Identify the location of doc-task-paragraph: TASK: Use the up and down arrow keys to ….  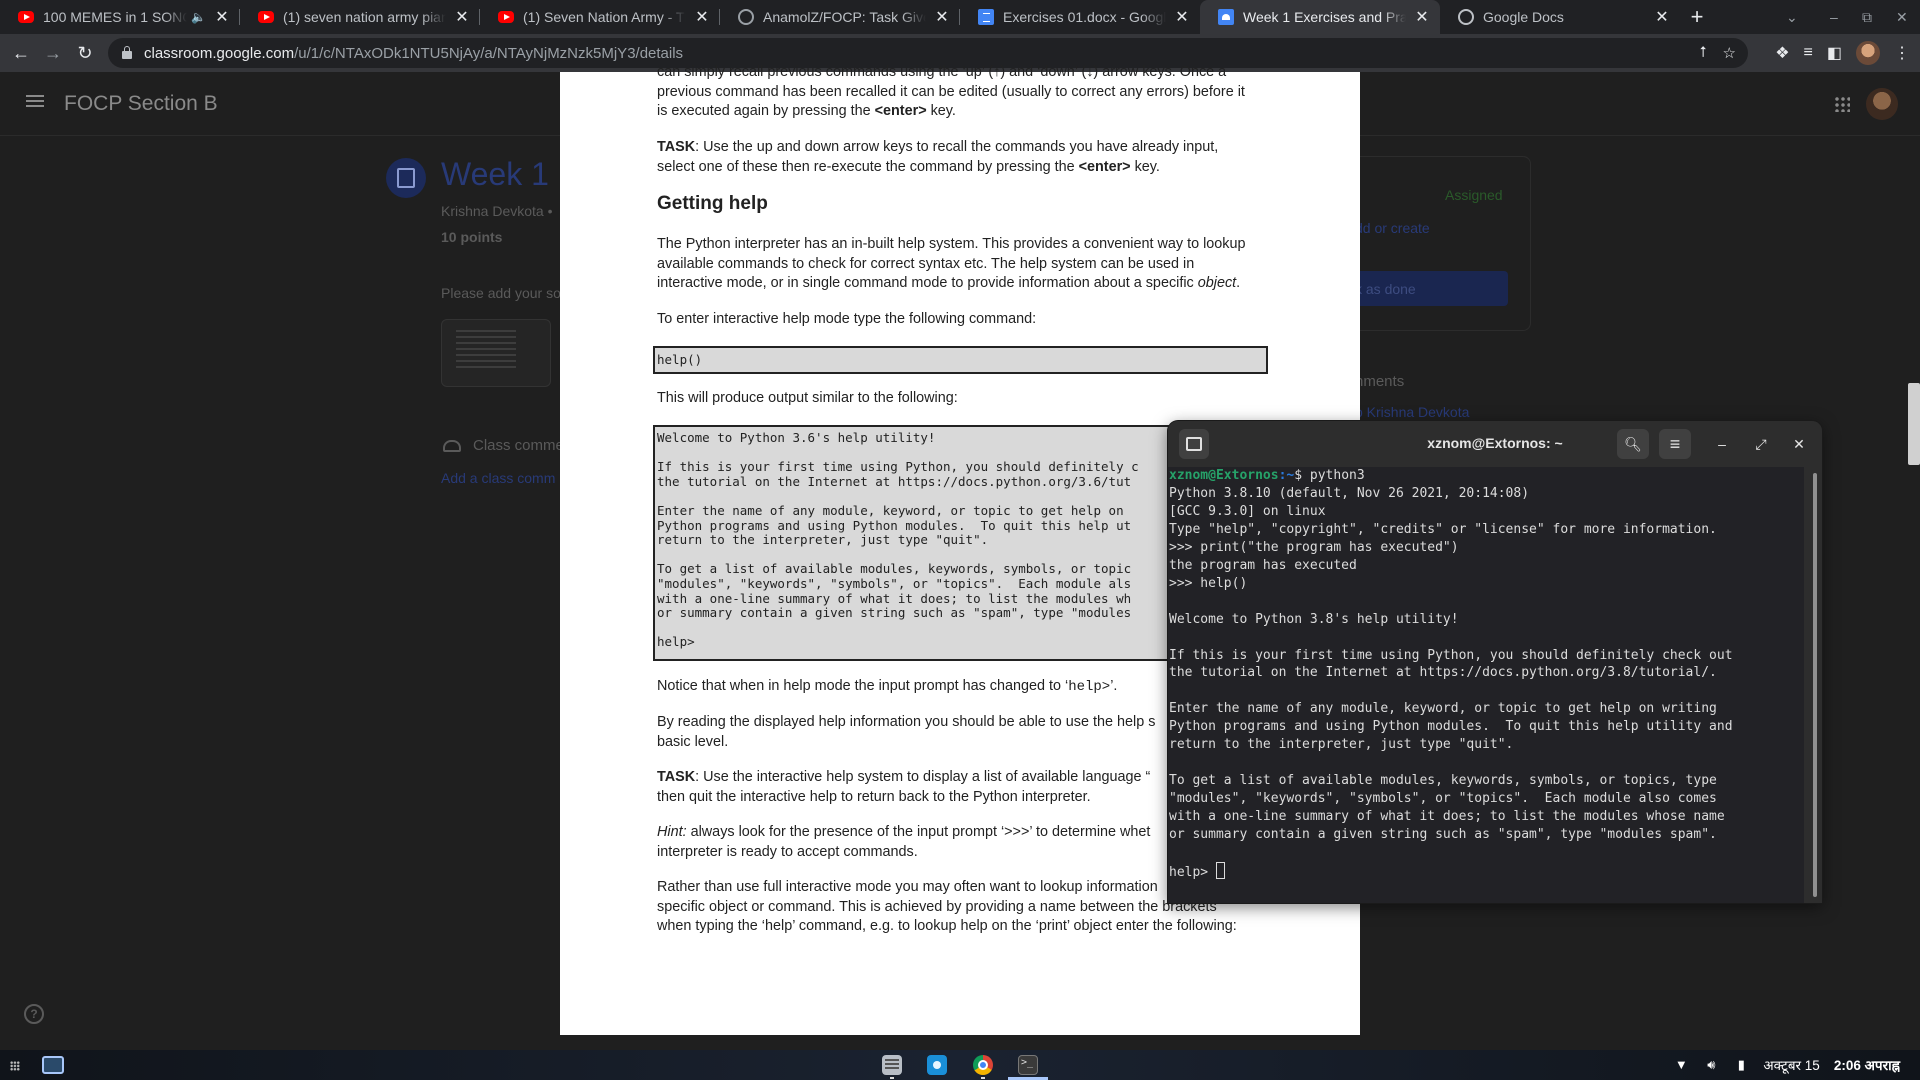
(962, 157).